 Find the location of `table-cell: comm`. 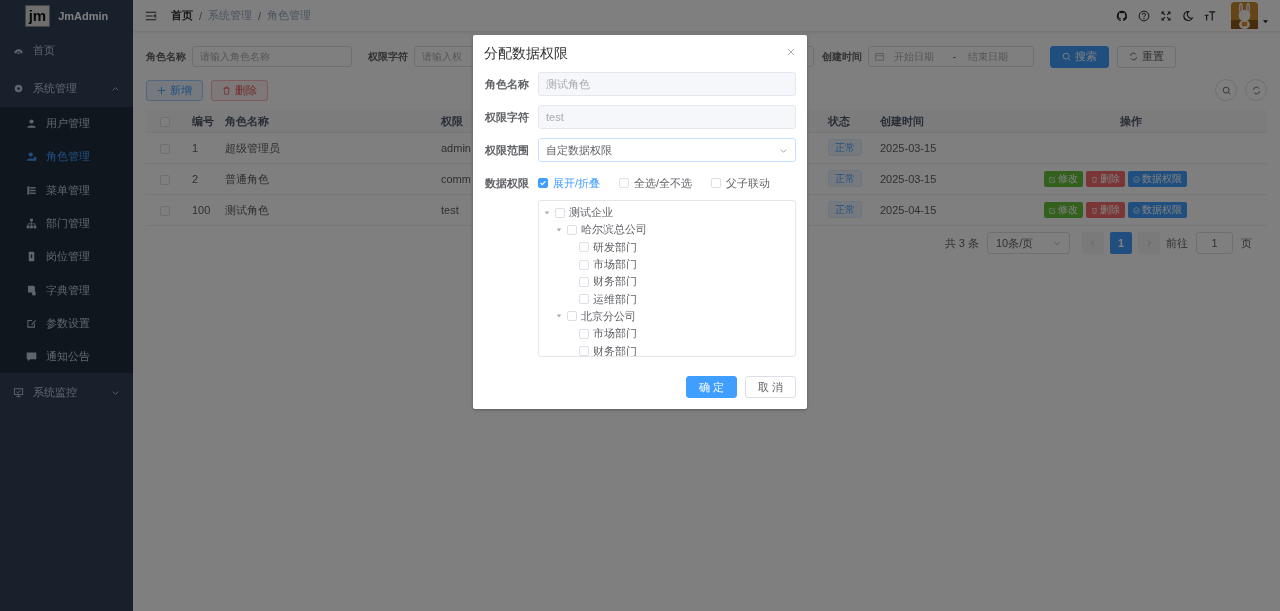

table-cell: comm is located at coordinates (456, 179).